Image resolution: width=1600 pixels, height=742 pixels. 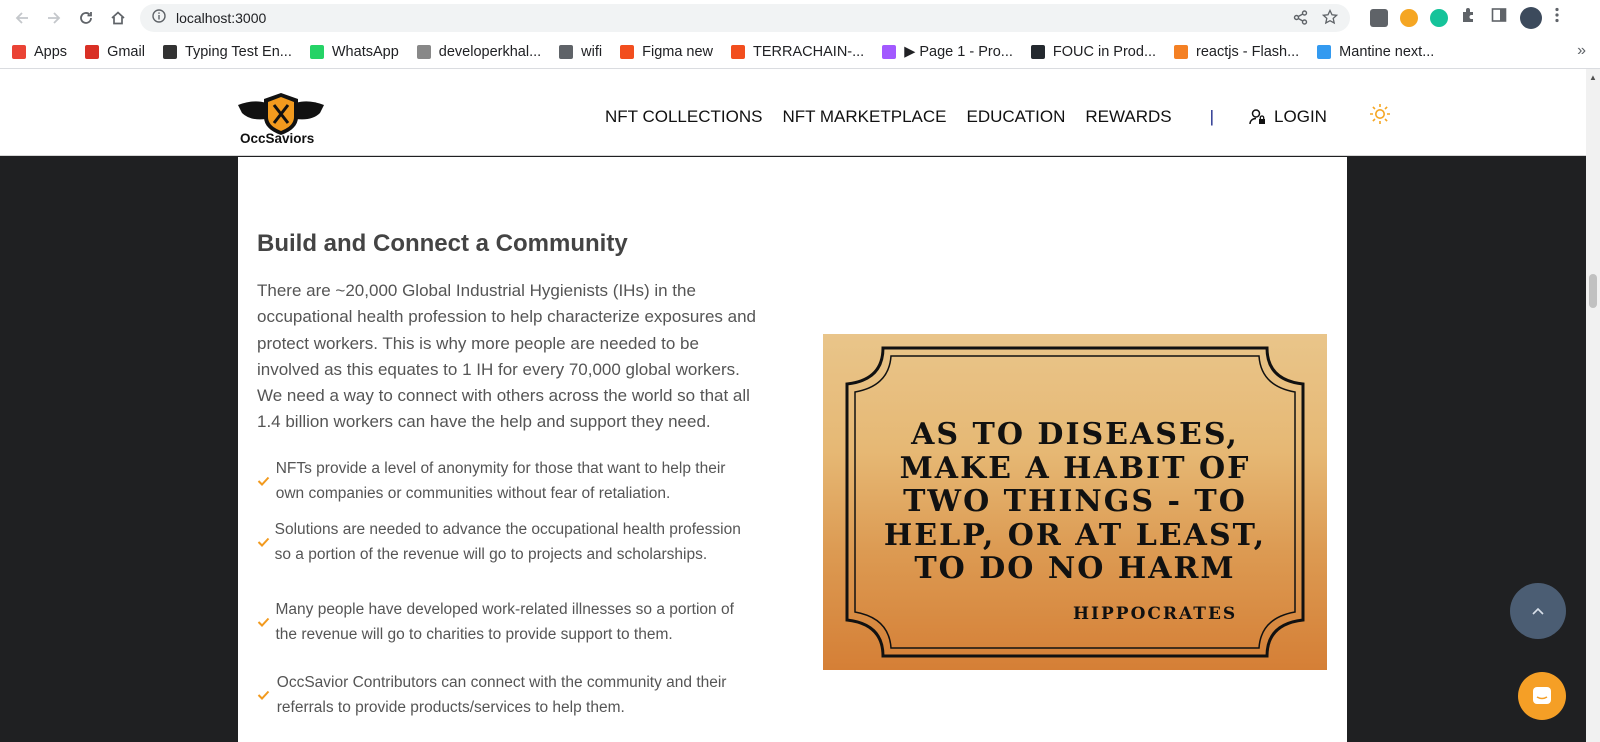 I want to click on bookmark-item: WhatsApp, so click(x=354, y=52).